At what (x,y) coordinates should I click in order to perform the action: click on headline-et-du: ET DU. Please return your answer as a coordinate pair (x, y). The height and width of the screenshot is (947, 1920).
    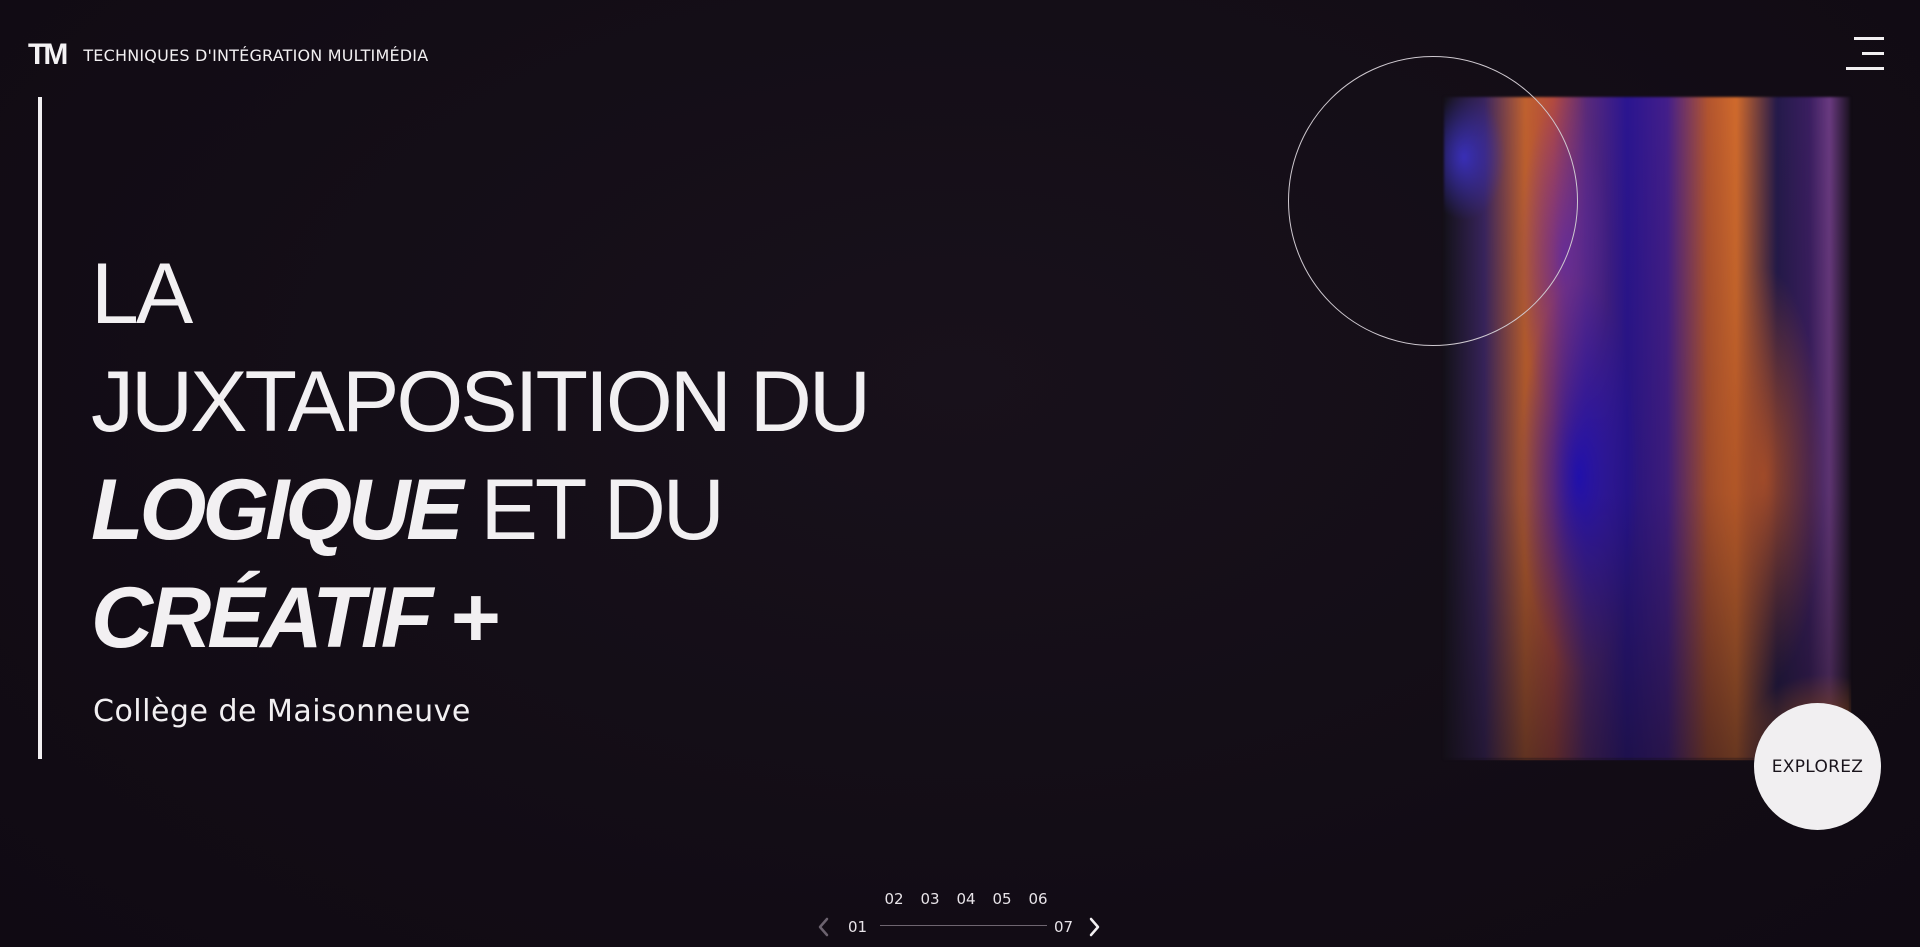
    Looking at the image, I should click on (591, 510).